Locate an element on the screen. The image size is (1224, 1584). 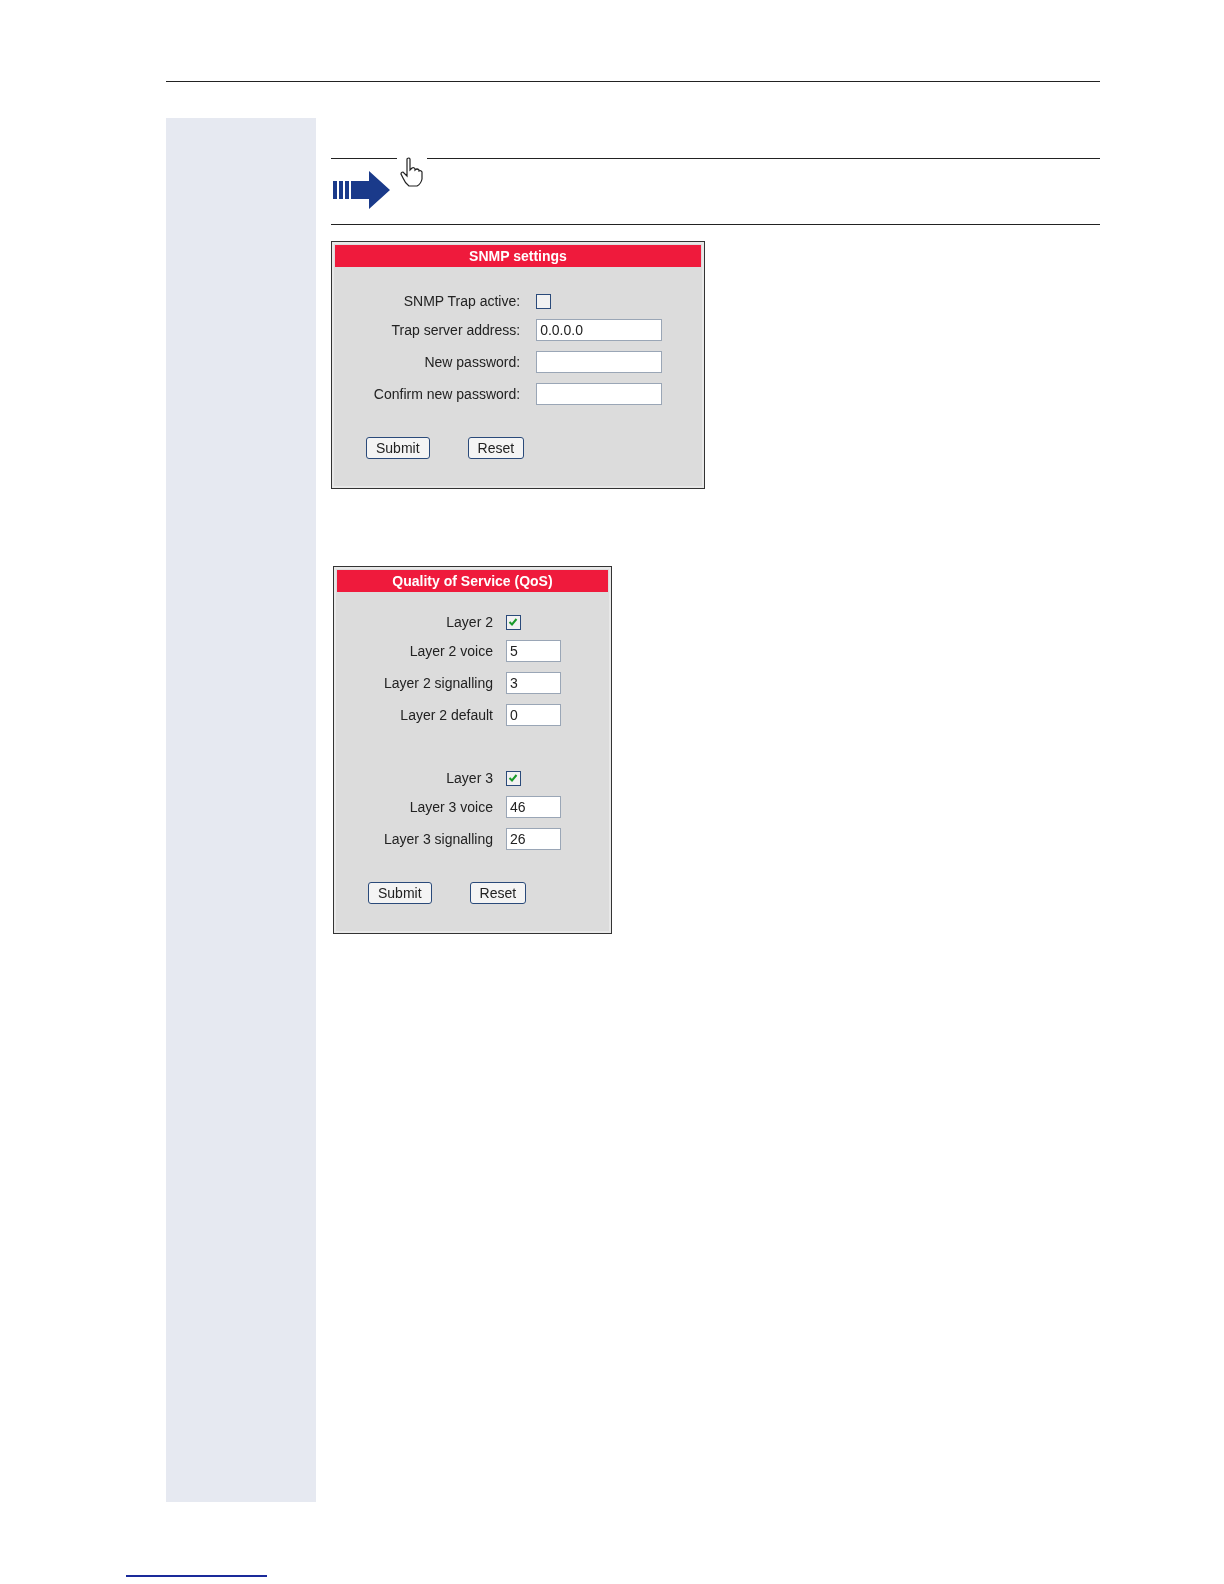
field-label: New password: is located at coordinates (472, 362).